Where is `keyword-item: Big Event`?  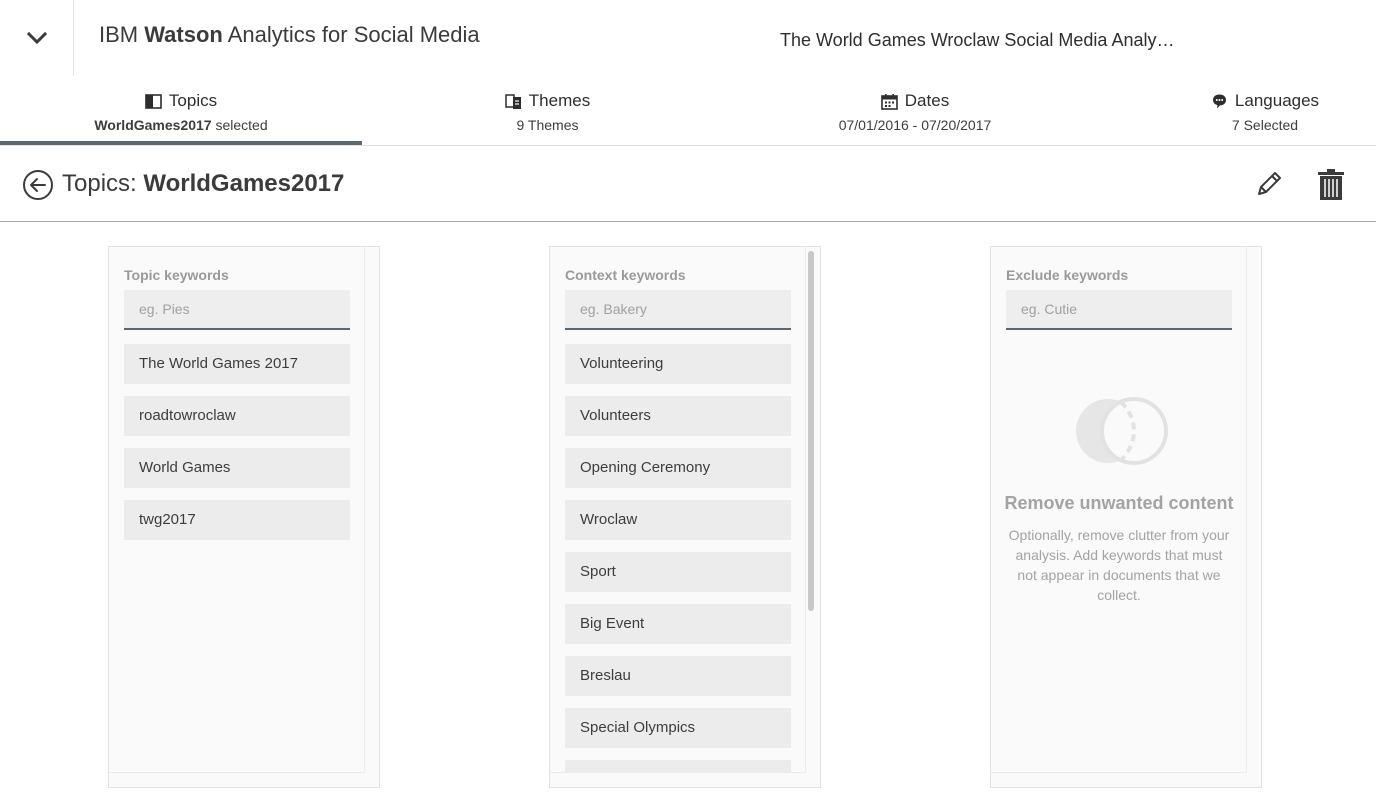
keyword-item: Big Event is located at coordinates (678, 624).